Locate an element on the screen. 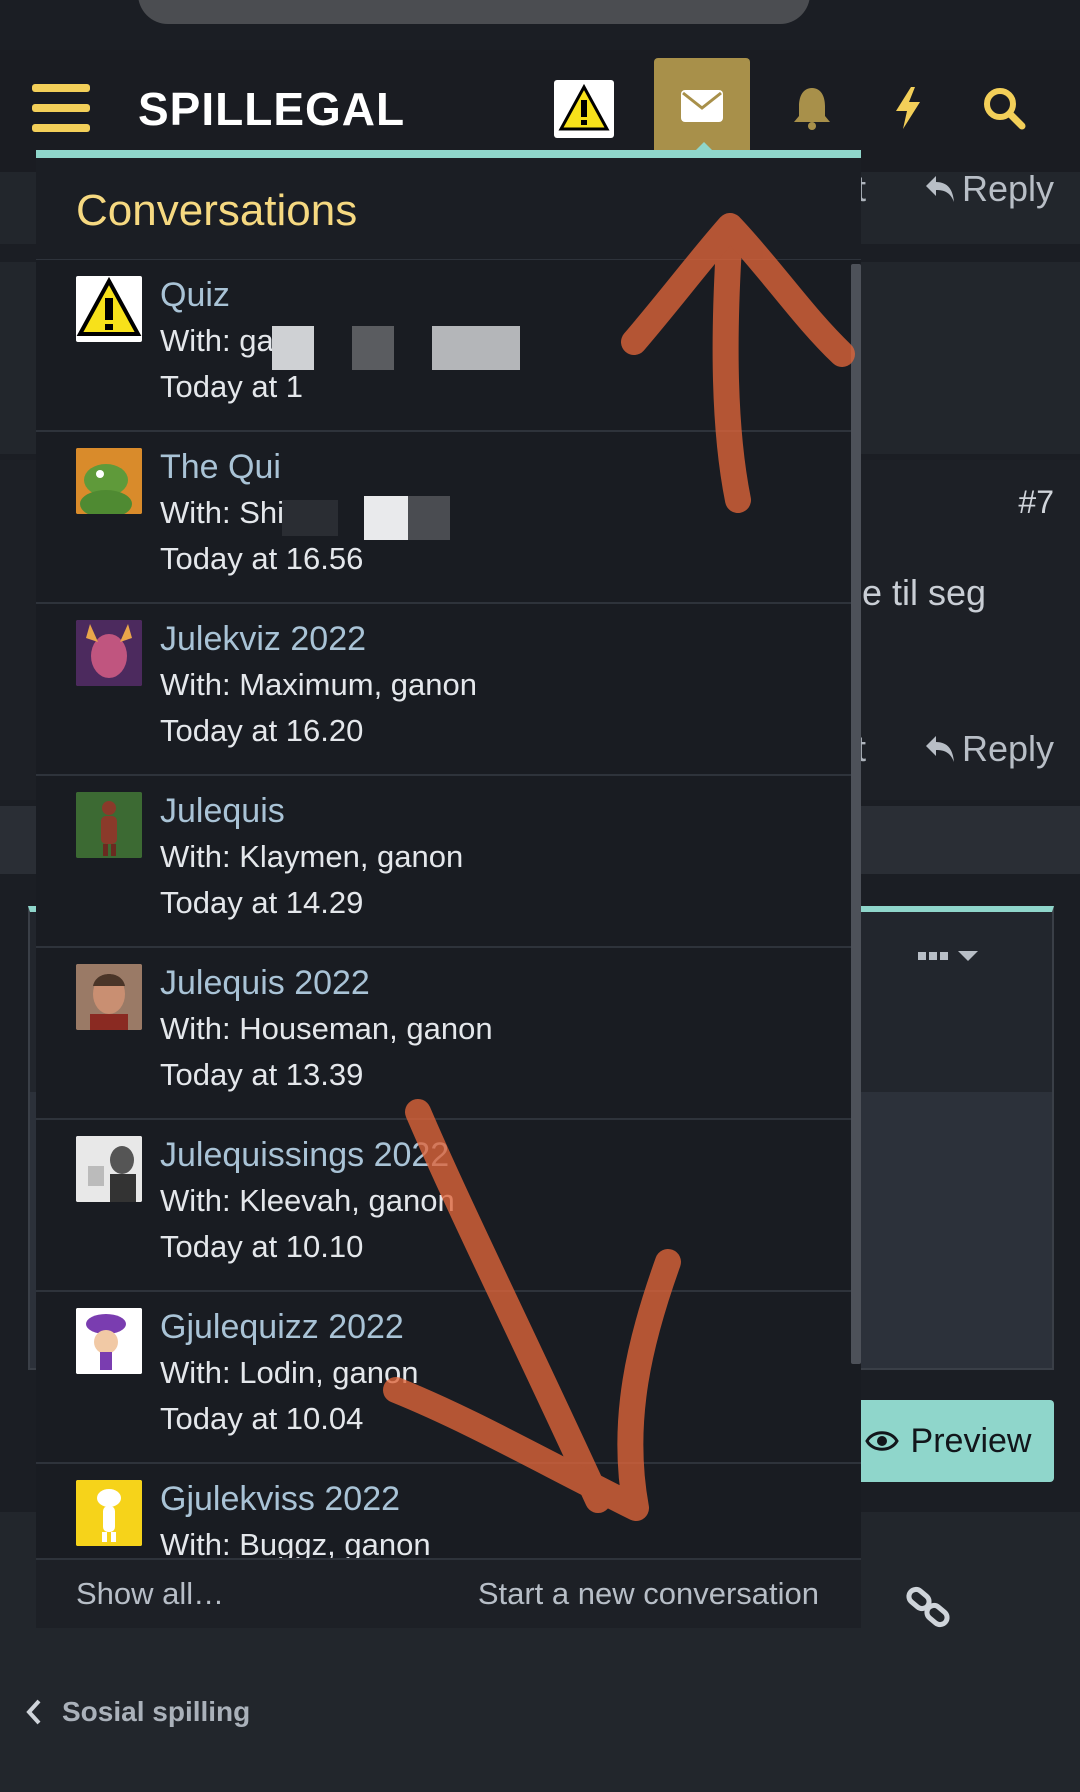  menu-icon is located at coordinates (61, 108).